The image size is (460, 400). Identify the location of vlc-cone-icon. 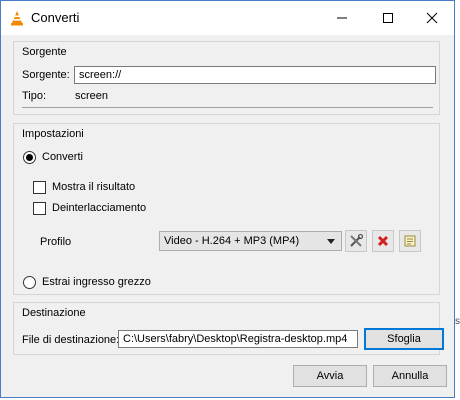
(17, 18).